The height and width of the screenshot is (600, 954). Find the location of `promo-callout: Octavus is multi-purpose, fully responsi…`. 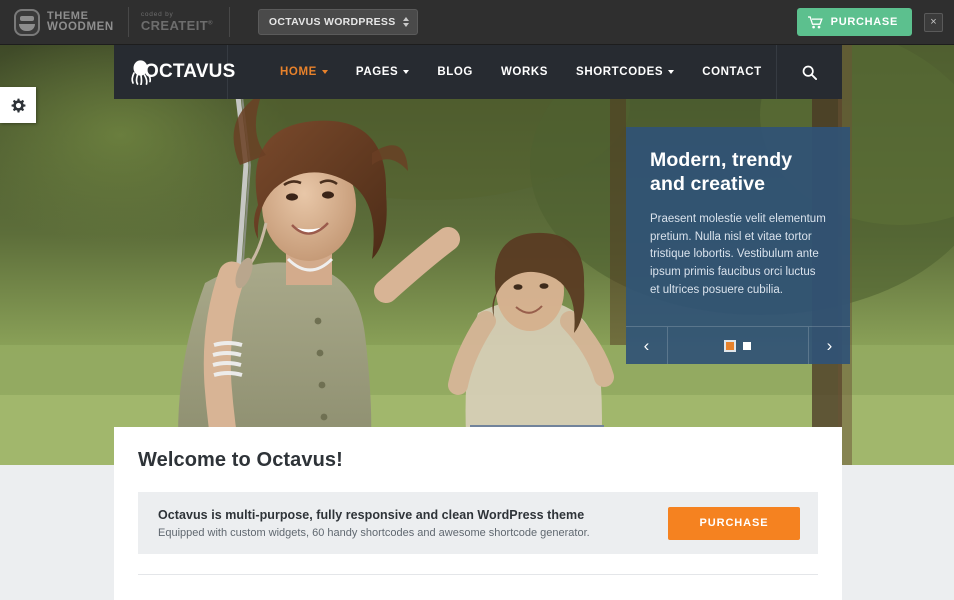

promo-callout: Octavus is multi-purpose, fully responsi… is located at coordinates (478, 523).